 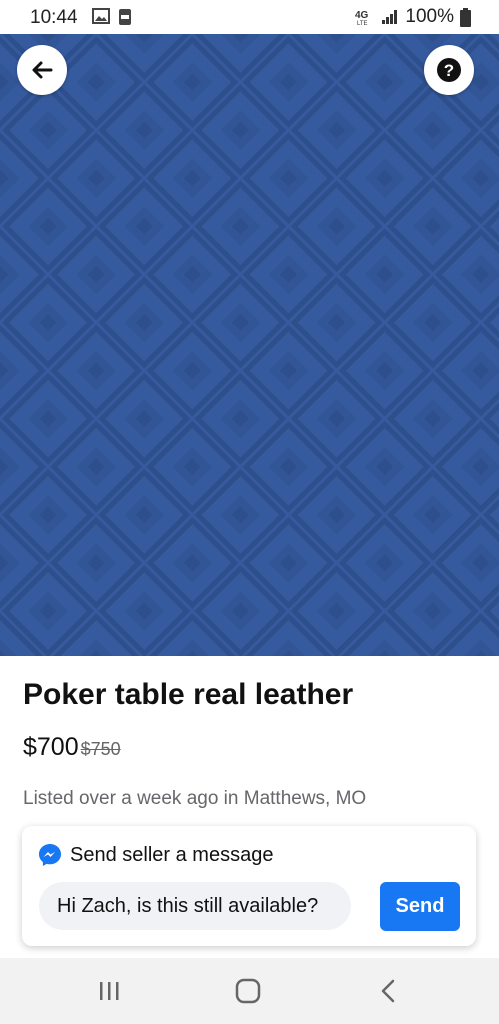 What do you see at coordinates (249, 17) in the screenshot?
I see `status-bar: 10:44 4G LTE 100%` at bounding box center [249, 17].